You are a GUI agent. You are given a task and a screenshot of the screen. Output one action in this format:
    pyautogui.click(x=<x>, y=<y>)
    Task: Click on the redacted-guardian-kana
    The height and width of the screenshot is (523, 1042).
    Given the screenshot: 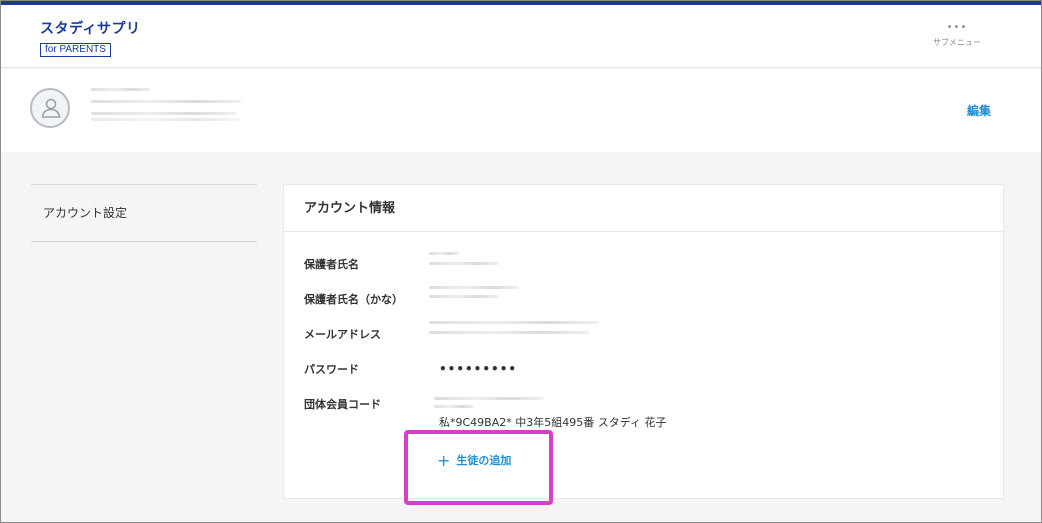 What is the action you would take?
    pyautogui.click(x=166, y=101)
    